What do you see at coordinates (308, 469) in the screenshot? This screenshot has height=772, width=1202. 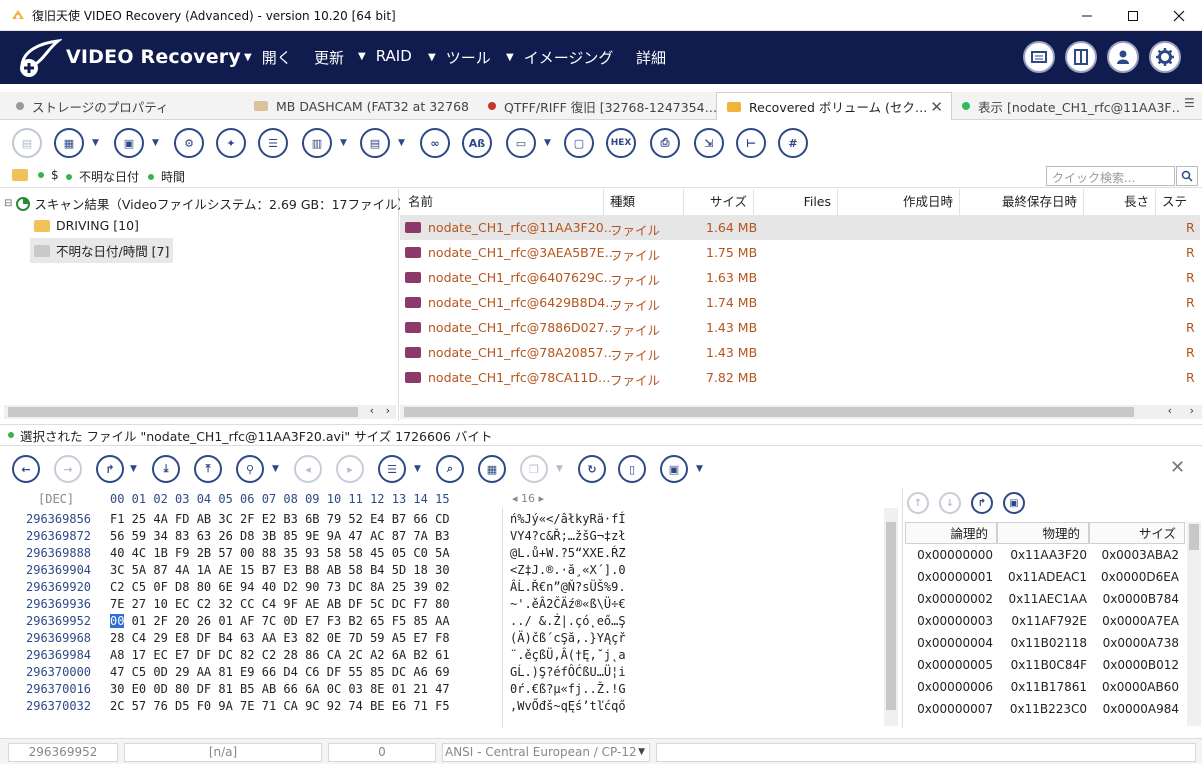 I see `prev-bookmark-button: ◂` at bounding box center [308, 469].